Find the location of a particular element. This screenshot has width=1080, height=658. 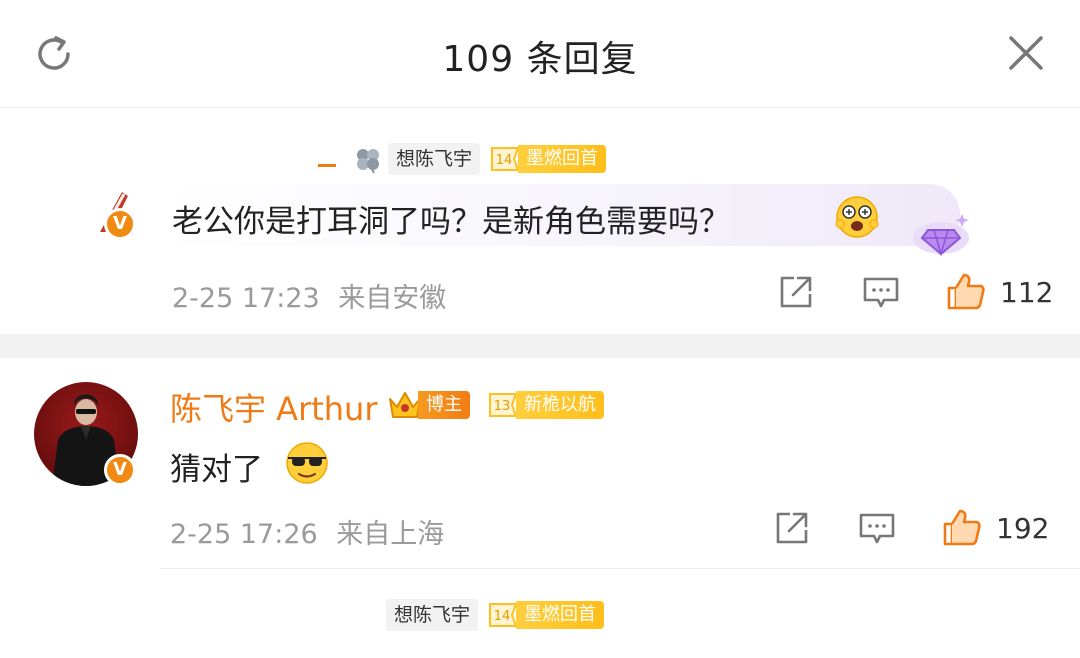

comment-meta: 2-25 17:23 来自安徽 is located at coordinates (309, 295).